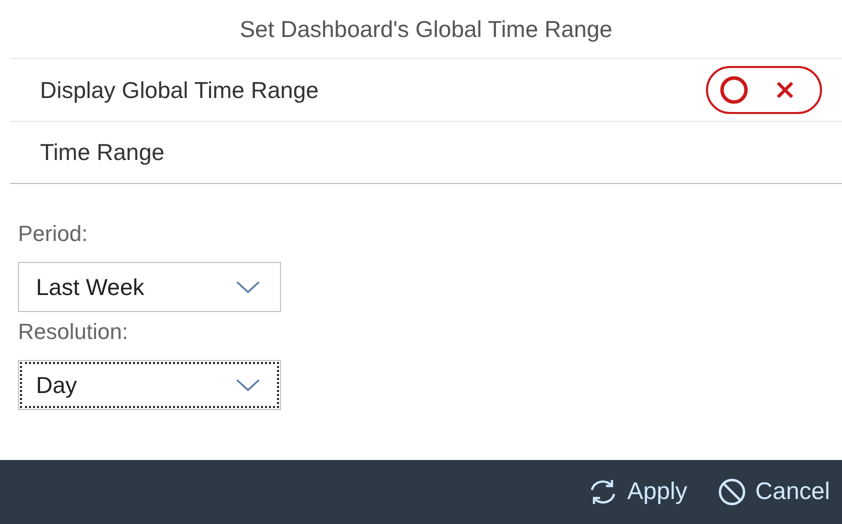 The height and width of the screenshot is (524, 842). What do you see at coordinates (425, 29) in the screenshot?
I see `dialog-title: Set Dashboard's Global Time Range` at bounding box center [425, 29].